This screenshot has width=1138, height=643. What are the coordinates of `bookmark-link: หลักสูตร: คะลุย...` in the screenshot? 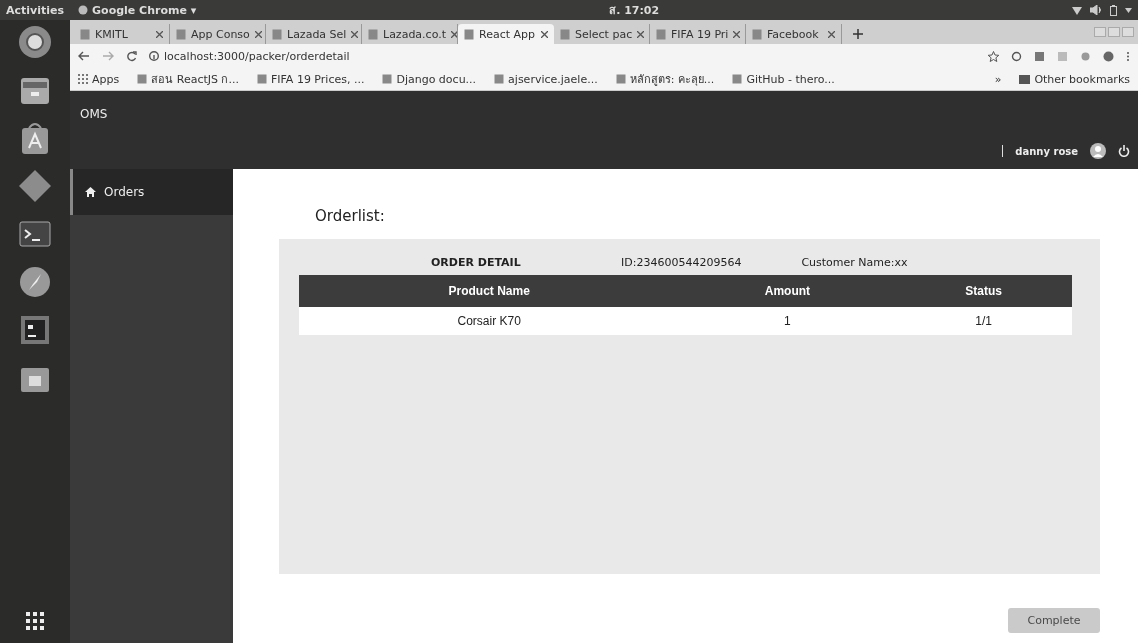 It's located at (672, 79).